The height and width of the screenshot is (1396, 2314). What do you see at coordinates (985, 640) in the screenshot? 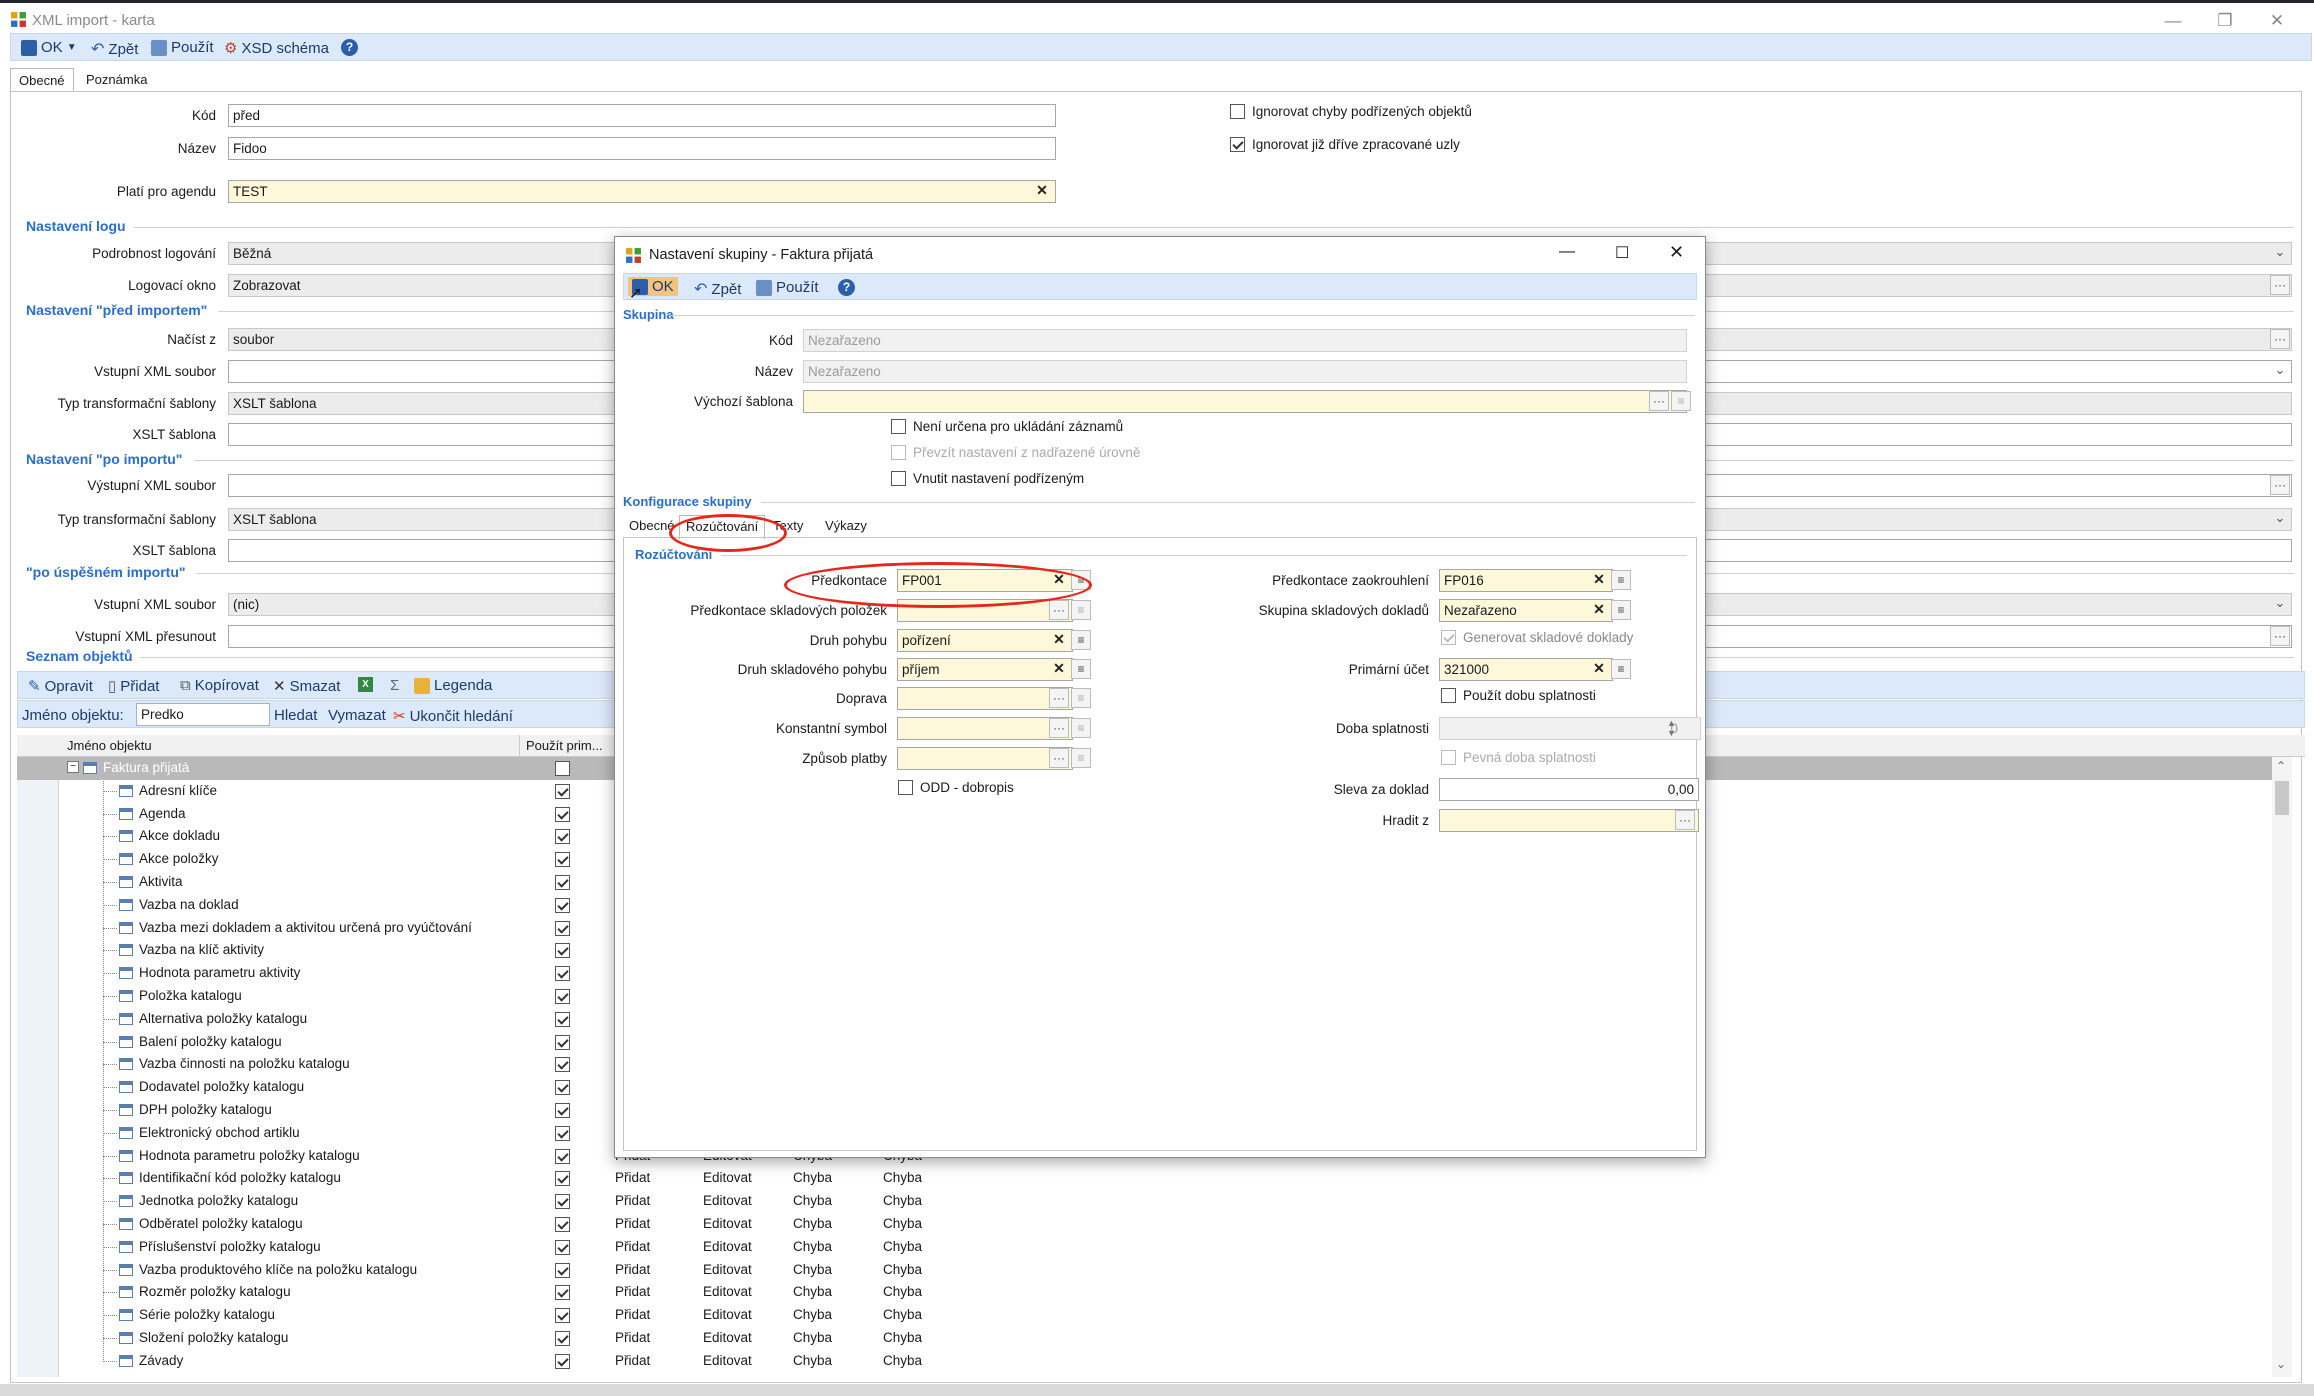
I see `movement-type-input: pořízení` at bounding box center [985, 640].